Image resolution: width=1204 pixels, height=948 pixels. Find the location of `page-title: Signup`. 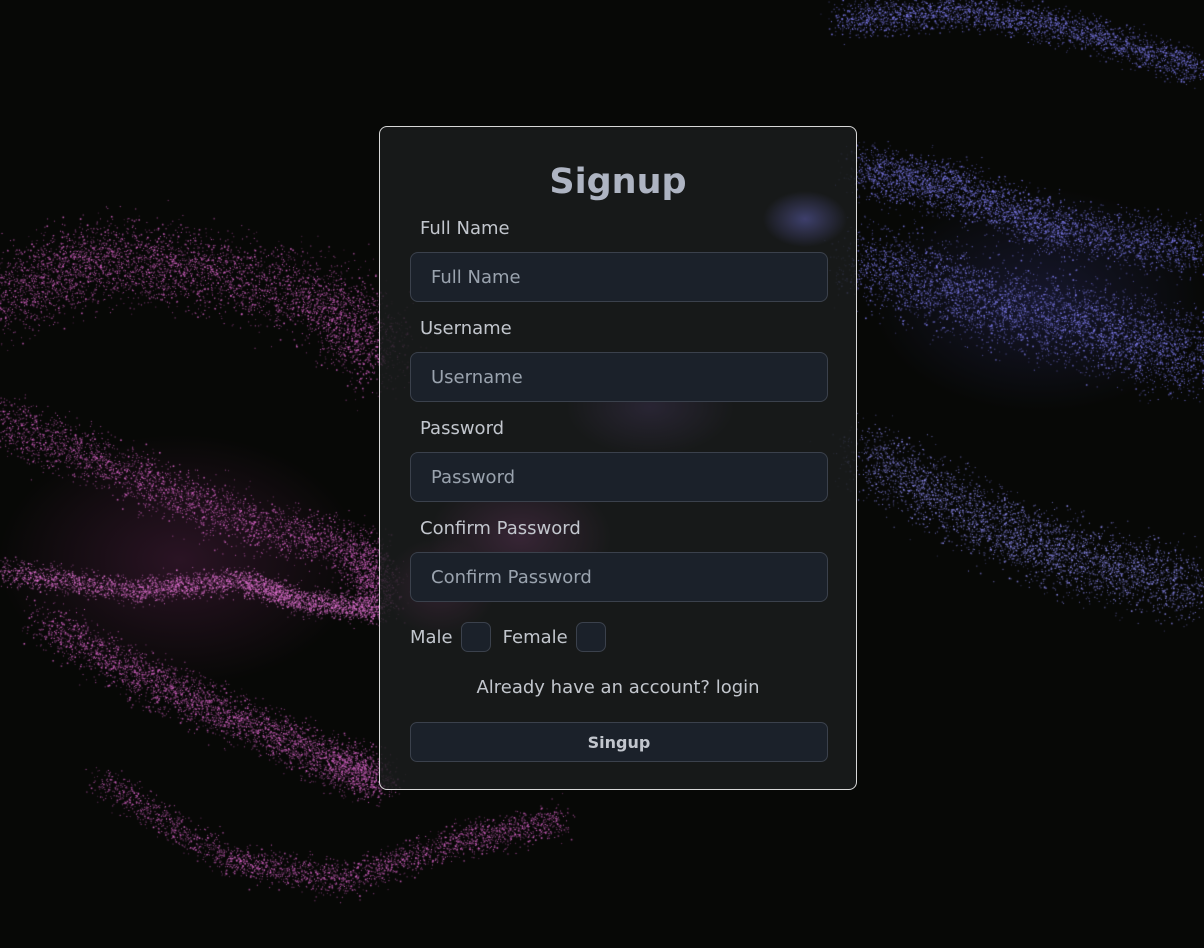

page-title: Signup is located at coordinates (618, 182).